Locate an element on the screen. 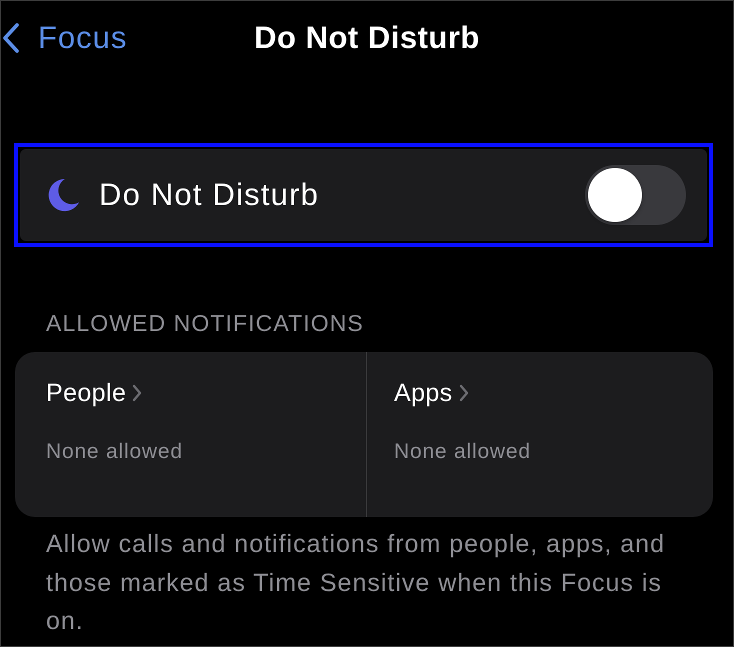  section-header: ALLOWED NOTIFICATIONS is located at coordinates (205, 323).